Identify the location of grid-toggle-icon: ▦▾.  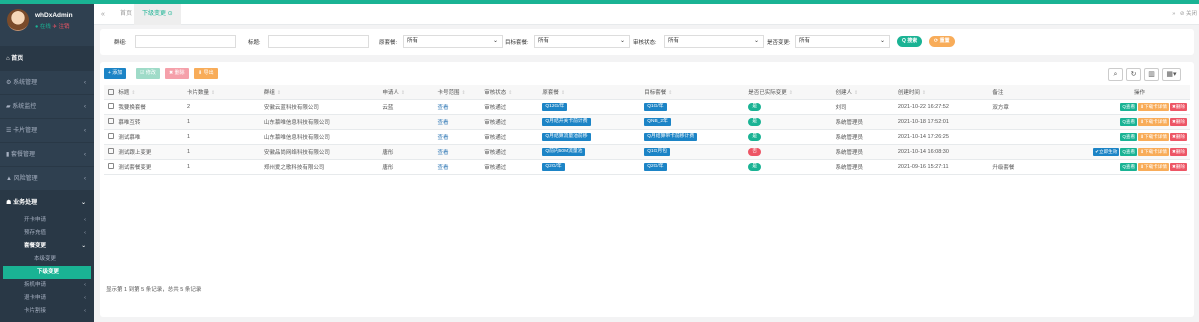
(1171, 74).